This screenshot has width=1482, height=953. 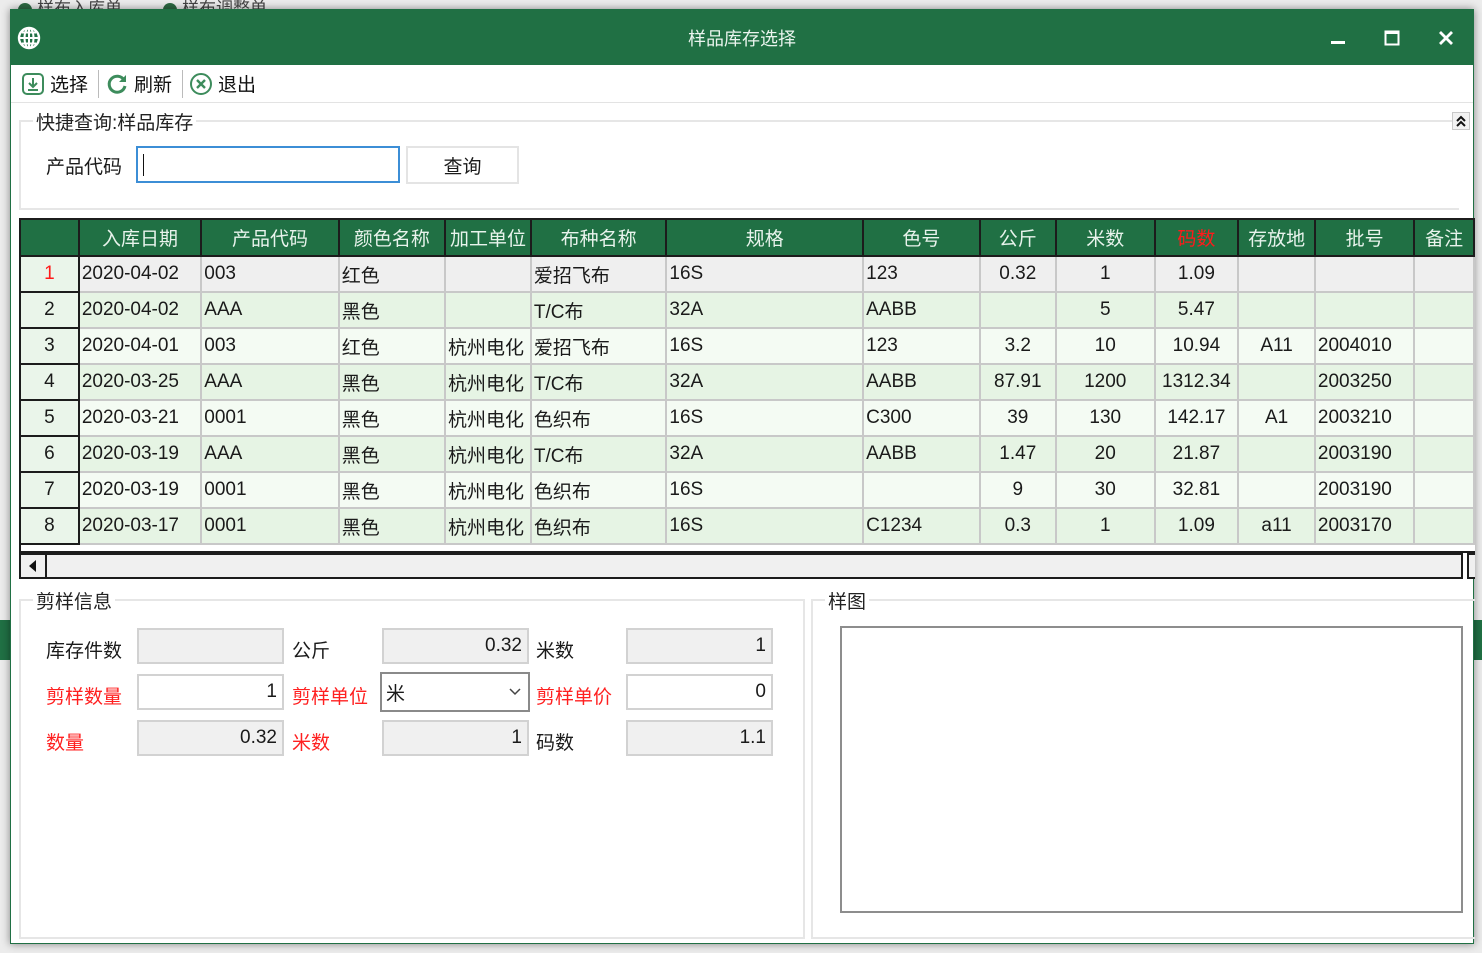 I want to click on column-header-yards: 码数, so click(x=1197, y=238).